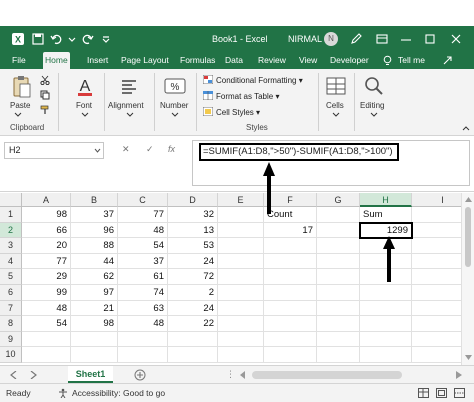 The height and width of the screenshot is (402, 474). Describe the element at coordinates (468, 199) in the screenshot. I see `scroll-up-icon` at that location.